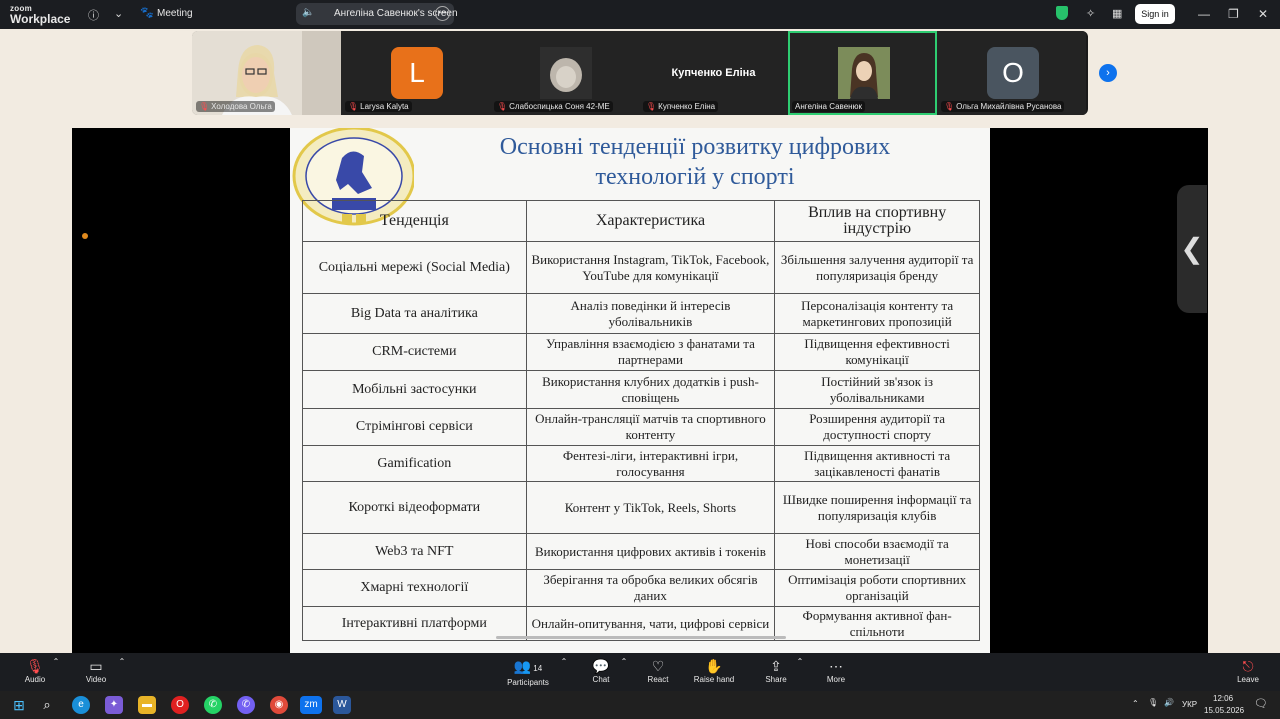 The height and width of the screenshot is (719, 1280). I want to click on zoom-taskbar-icon: zm, so click(311, 705).